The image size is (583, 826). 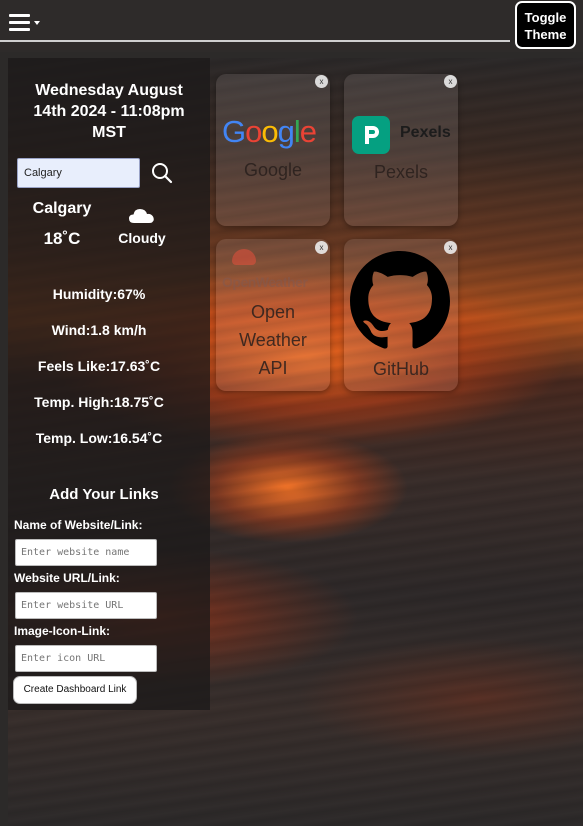 What do you see at coordinates (86, 552) in the screenshot?
I see `website-name-input` at bounding box center [86, 552].